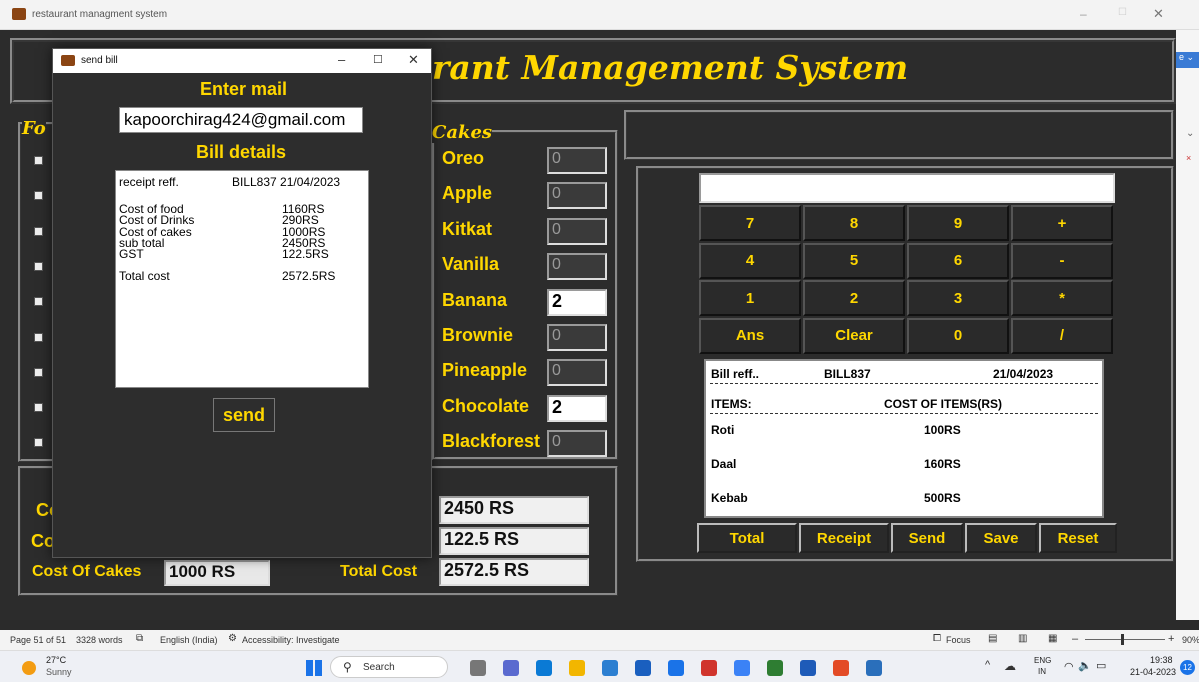 Image resolution: width=1199 pixels, height=682 pixels. Describe the element at coordinates (1122, 639) in the screenshot. I see `zoom-slider-thumb` at that location.